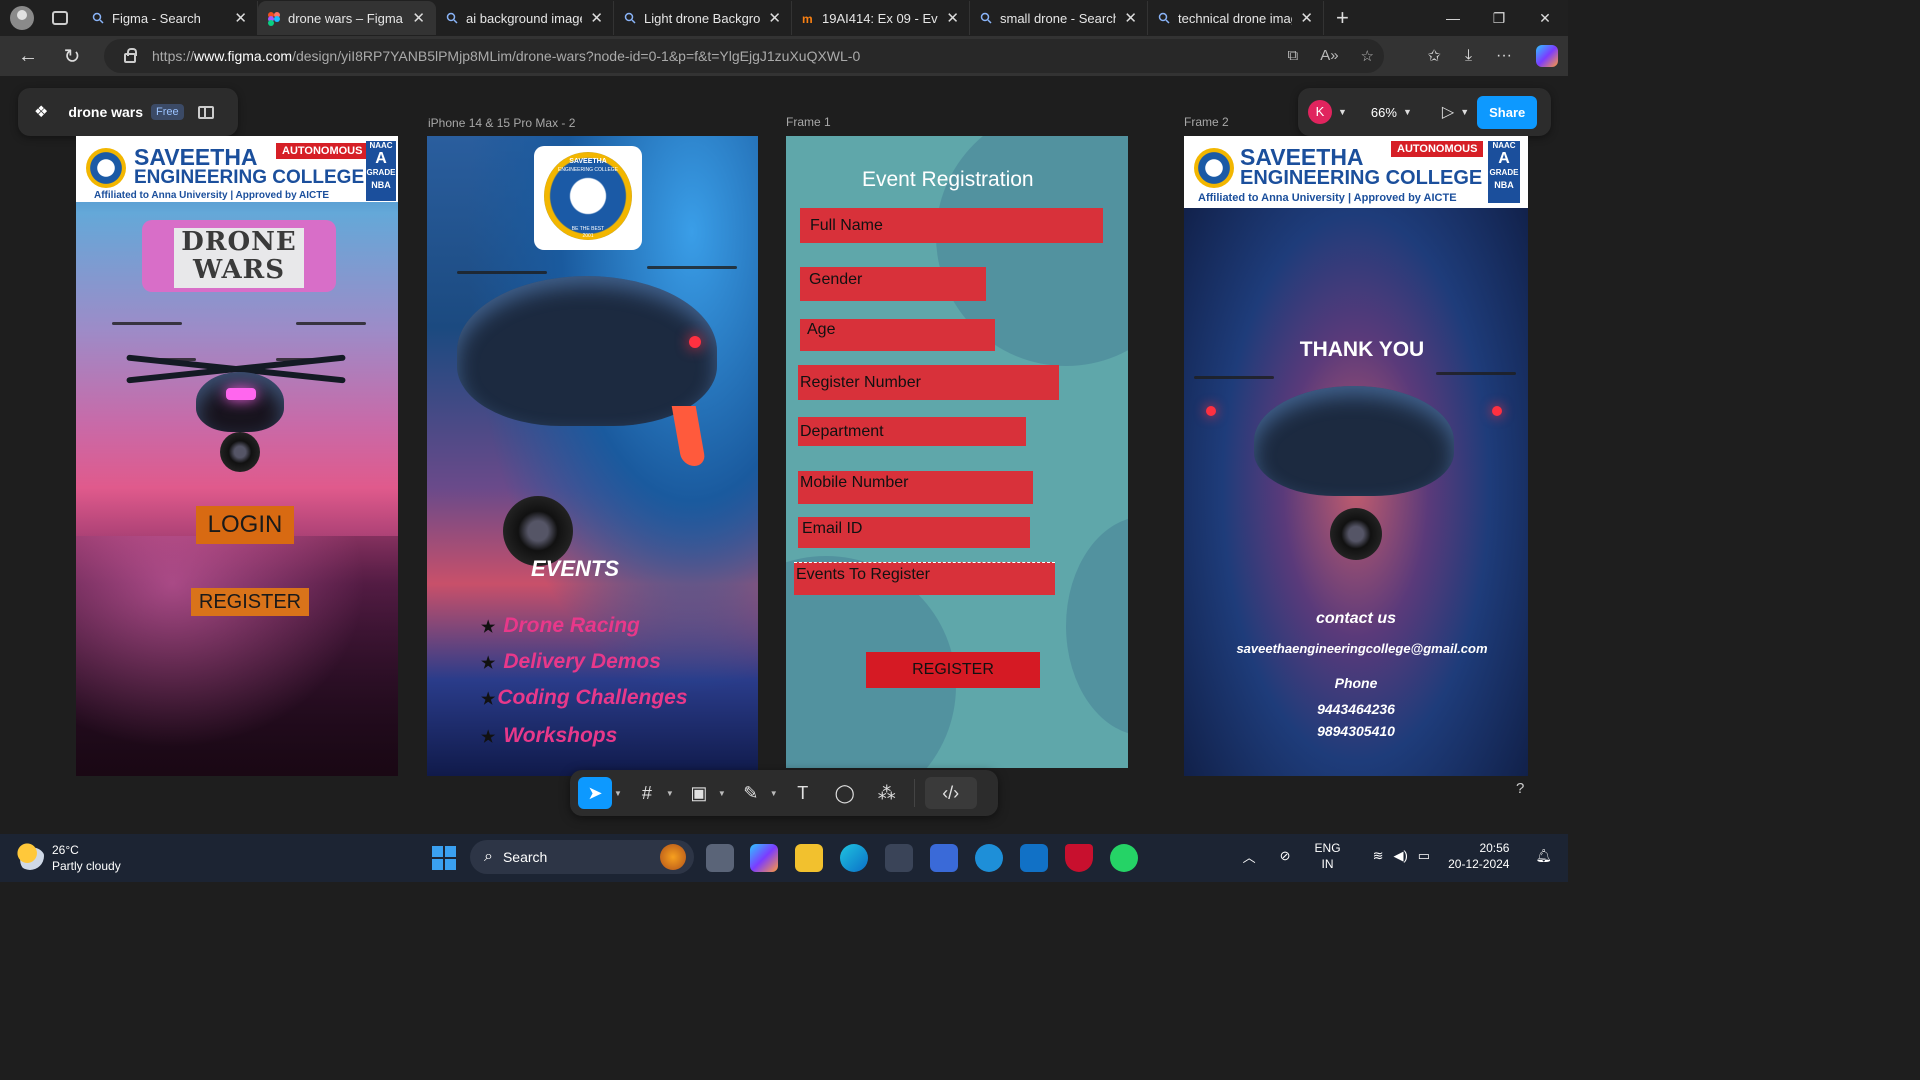 The width and height of the screenshot is (1920, 1080). I want to click on text-tool-icon: T, so click(803, 793).